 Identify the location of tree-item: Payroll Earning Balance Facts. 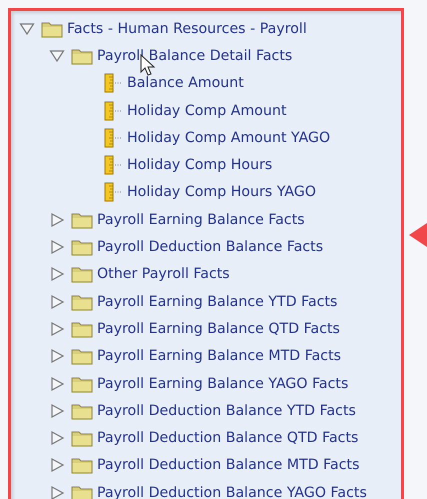
(201, 220).